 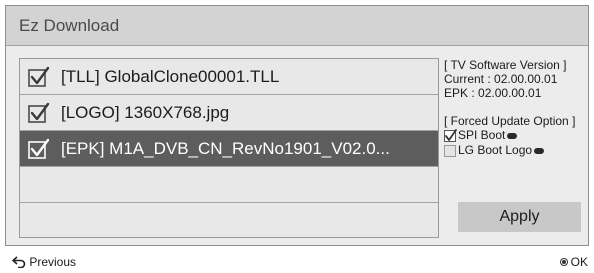 I want to click on option-label: SPI Boot, so click(x=482, y=135).